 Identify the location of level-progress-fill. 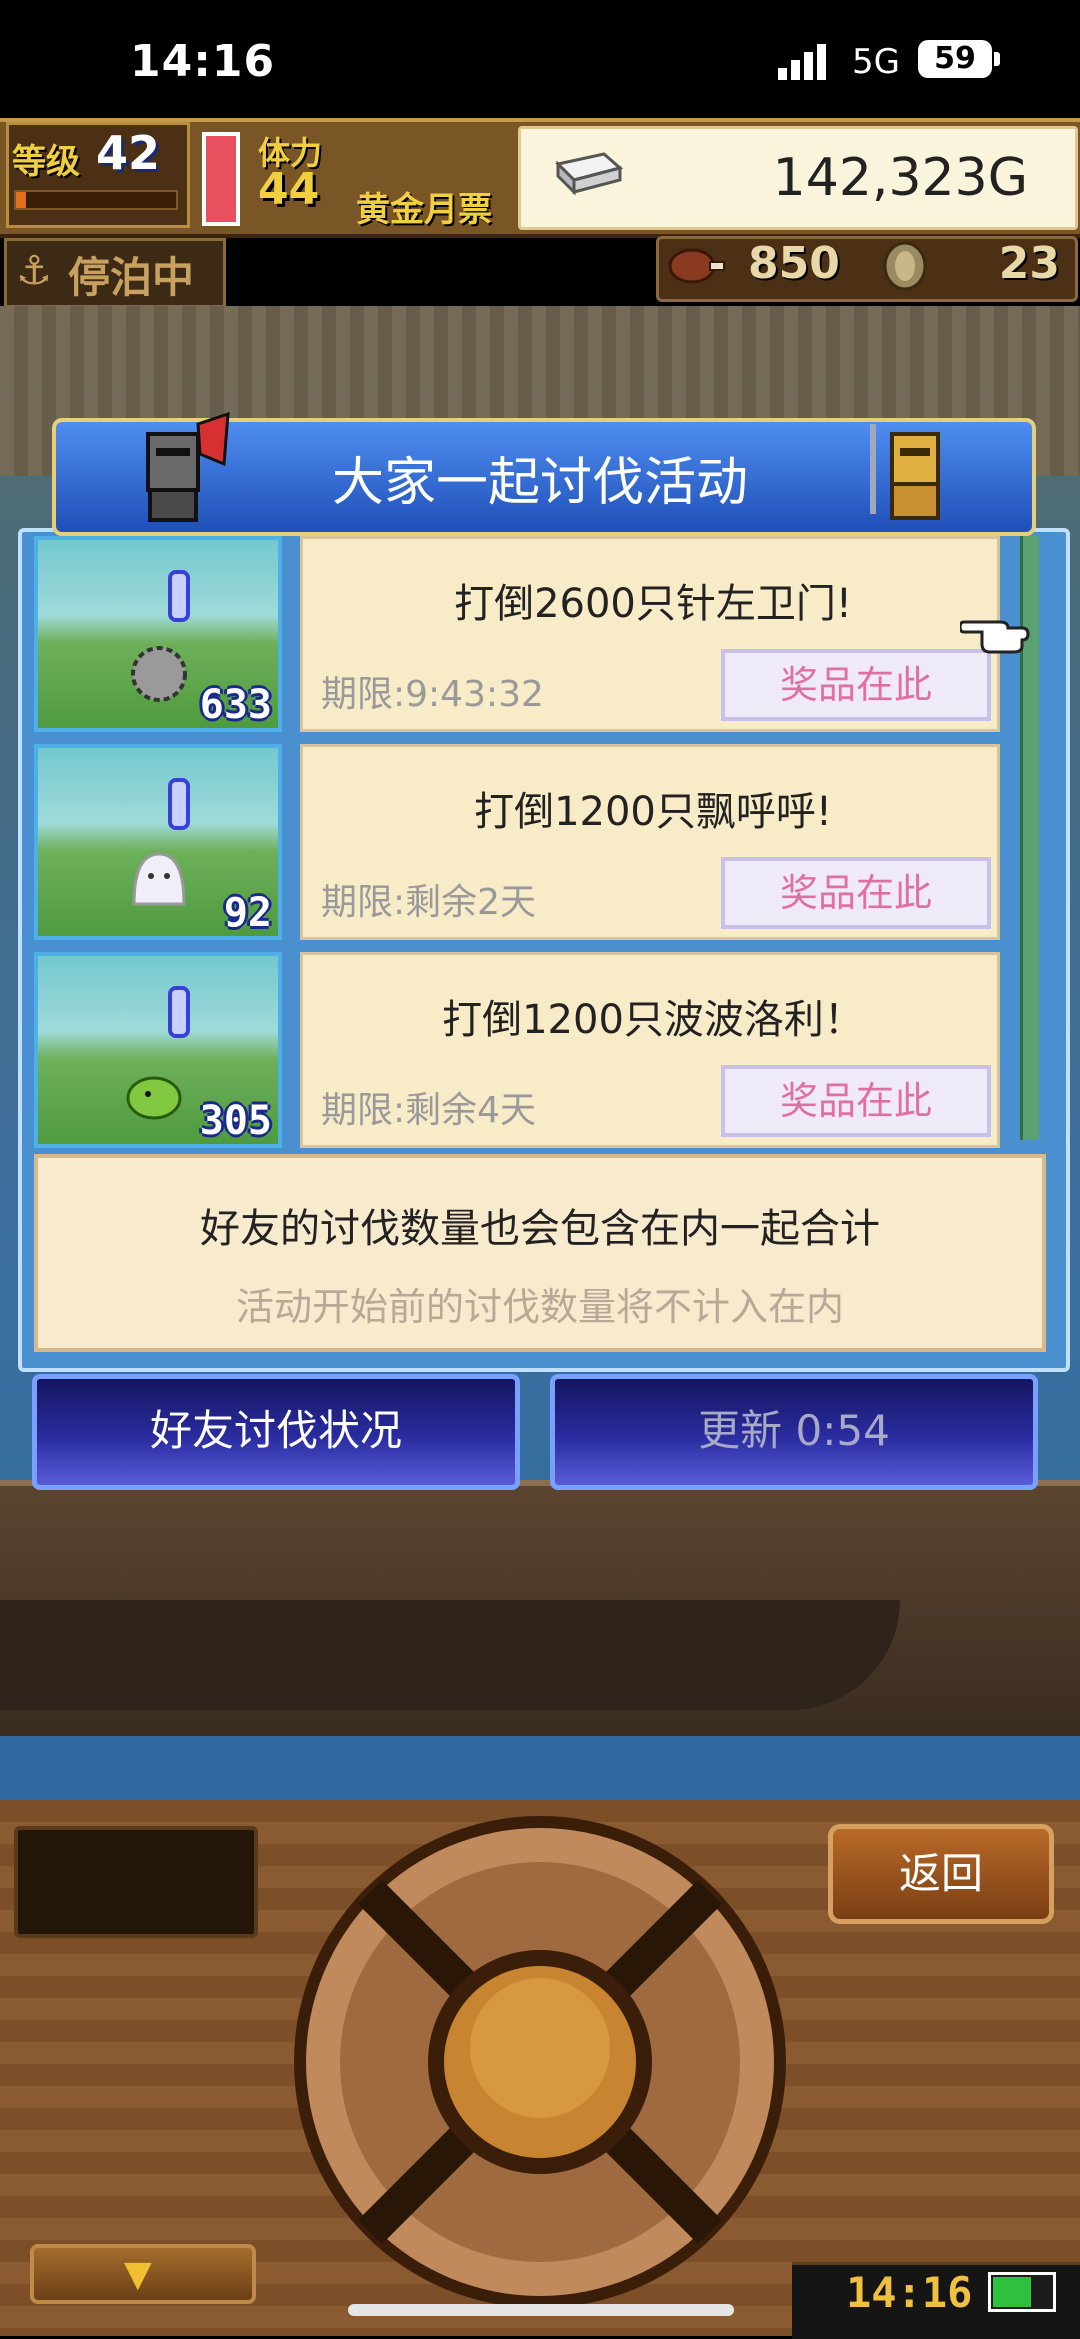
(21, 200).